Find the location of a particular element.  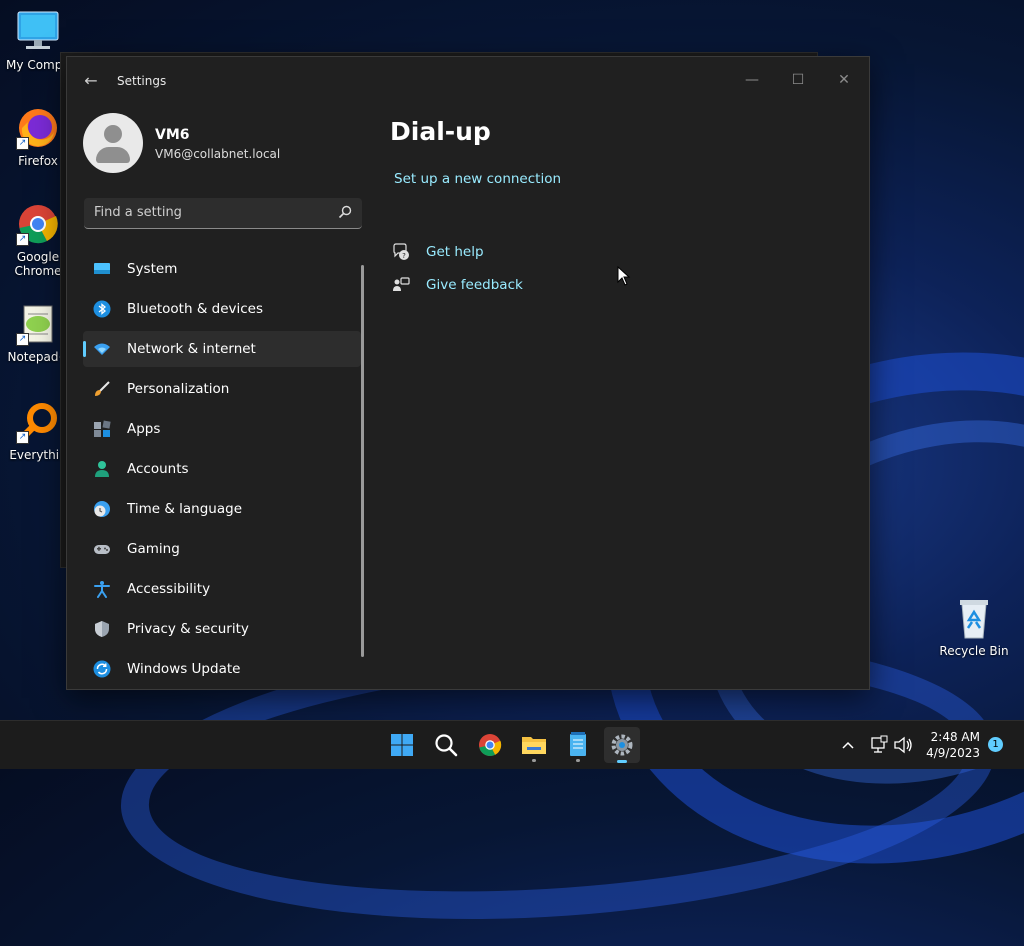

back-button: ← is located at coordinates (91, 81).